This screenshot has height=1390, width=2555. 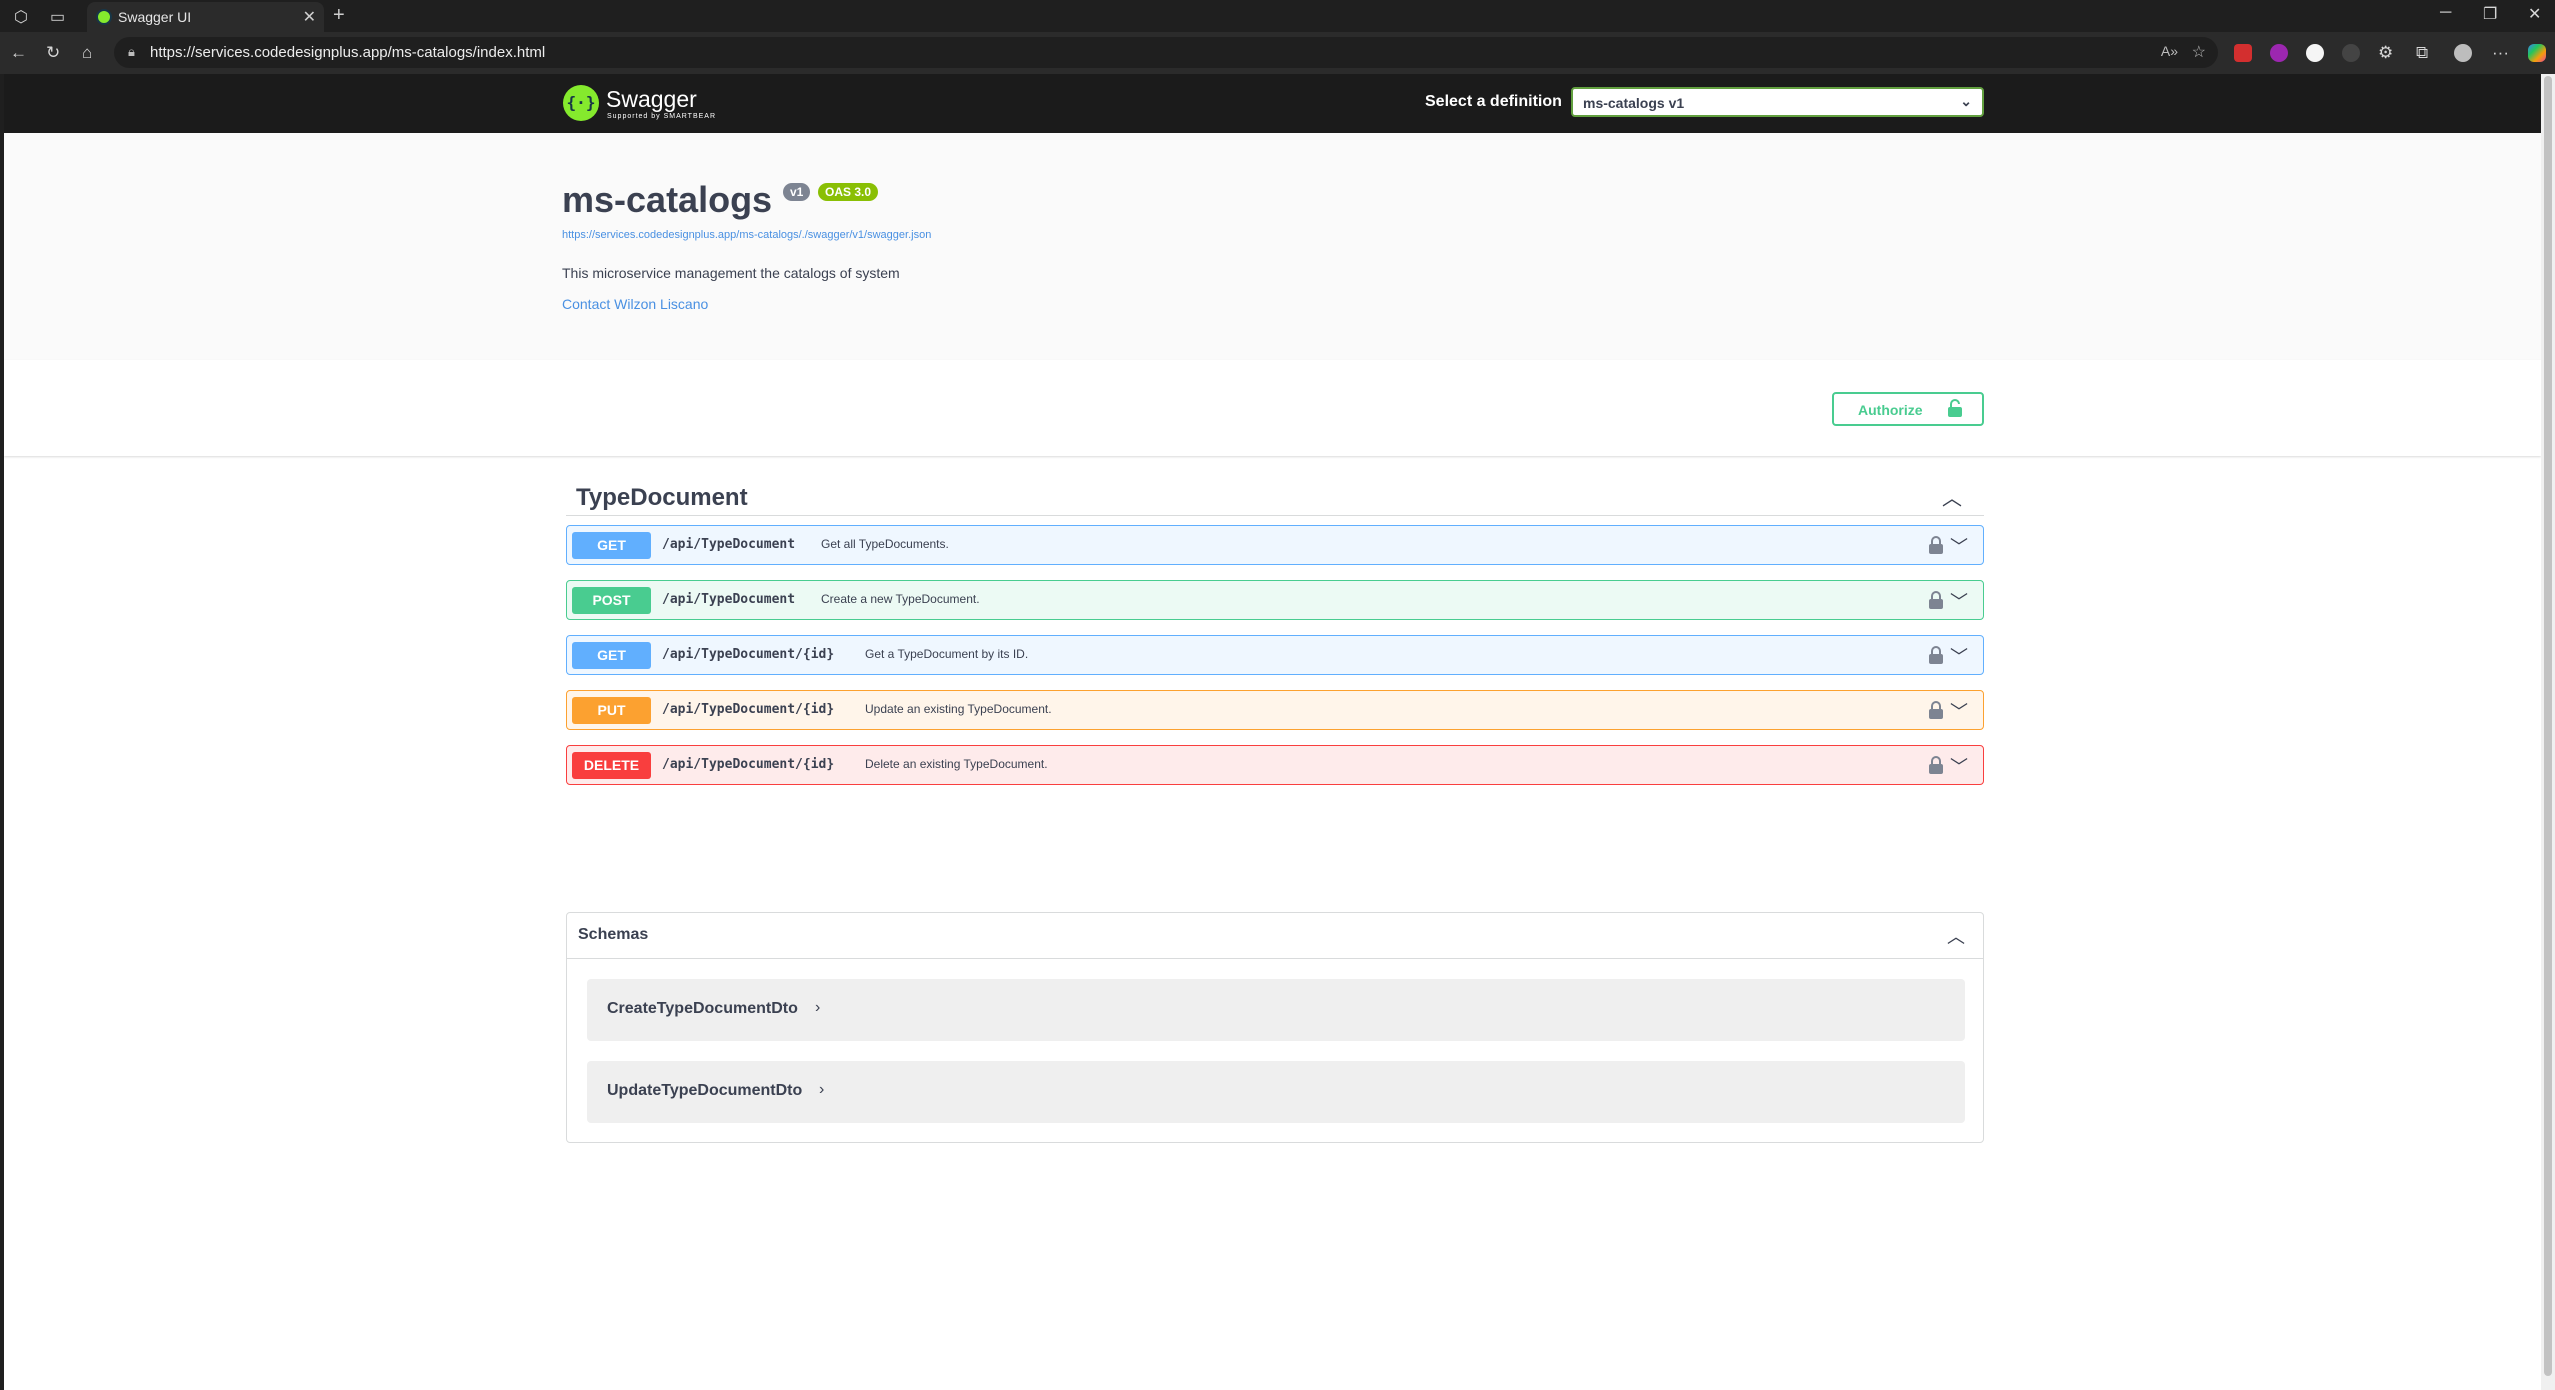 What do you see at coordinates (2537, 53) in the screenshot?
I see `copilot-icon` at bounding box center [2537, 53].